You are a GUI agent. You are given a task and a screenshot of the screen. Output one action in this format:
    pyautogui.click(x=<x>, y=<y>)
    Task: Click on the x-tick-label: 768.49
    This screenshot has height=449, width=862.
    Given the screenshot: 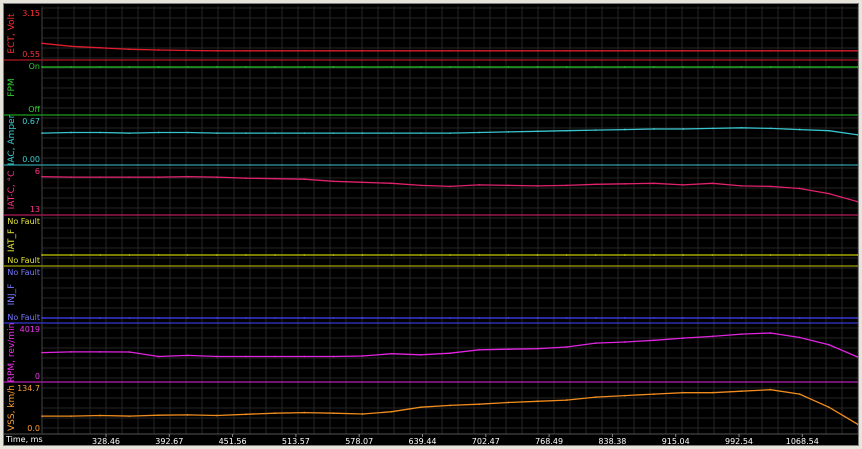 What is the action you would take?
    pyautogui.click(x=549, y=441)
    